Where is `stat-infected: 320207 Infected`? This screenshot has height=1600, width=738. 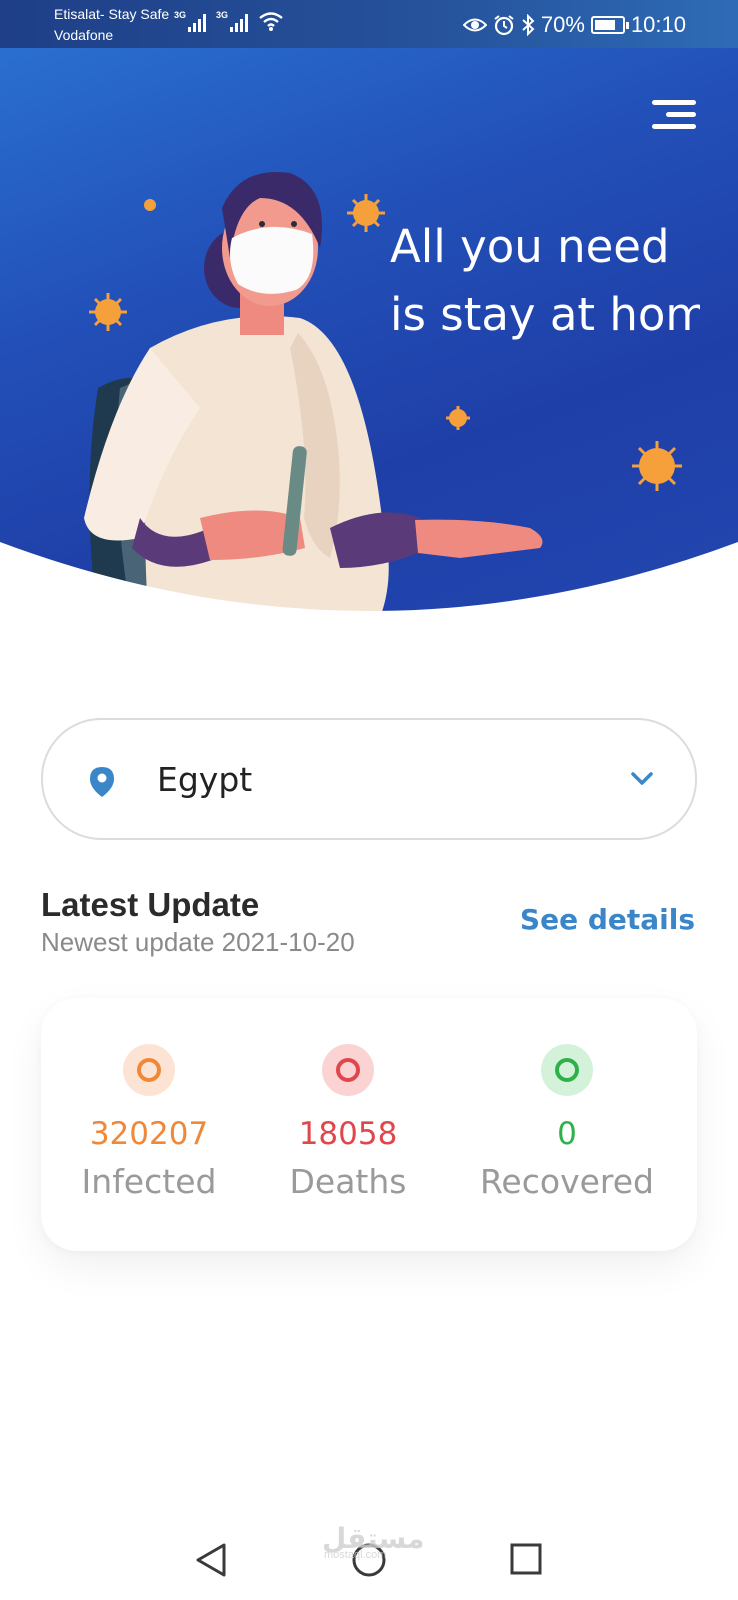
stat-infected: 320207 Infected is located at coordinates (149, 1099).